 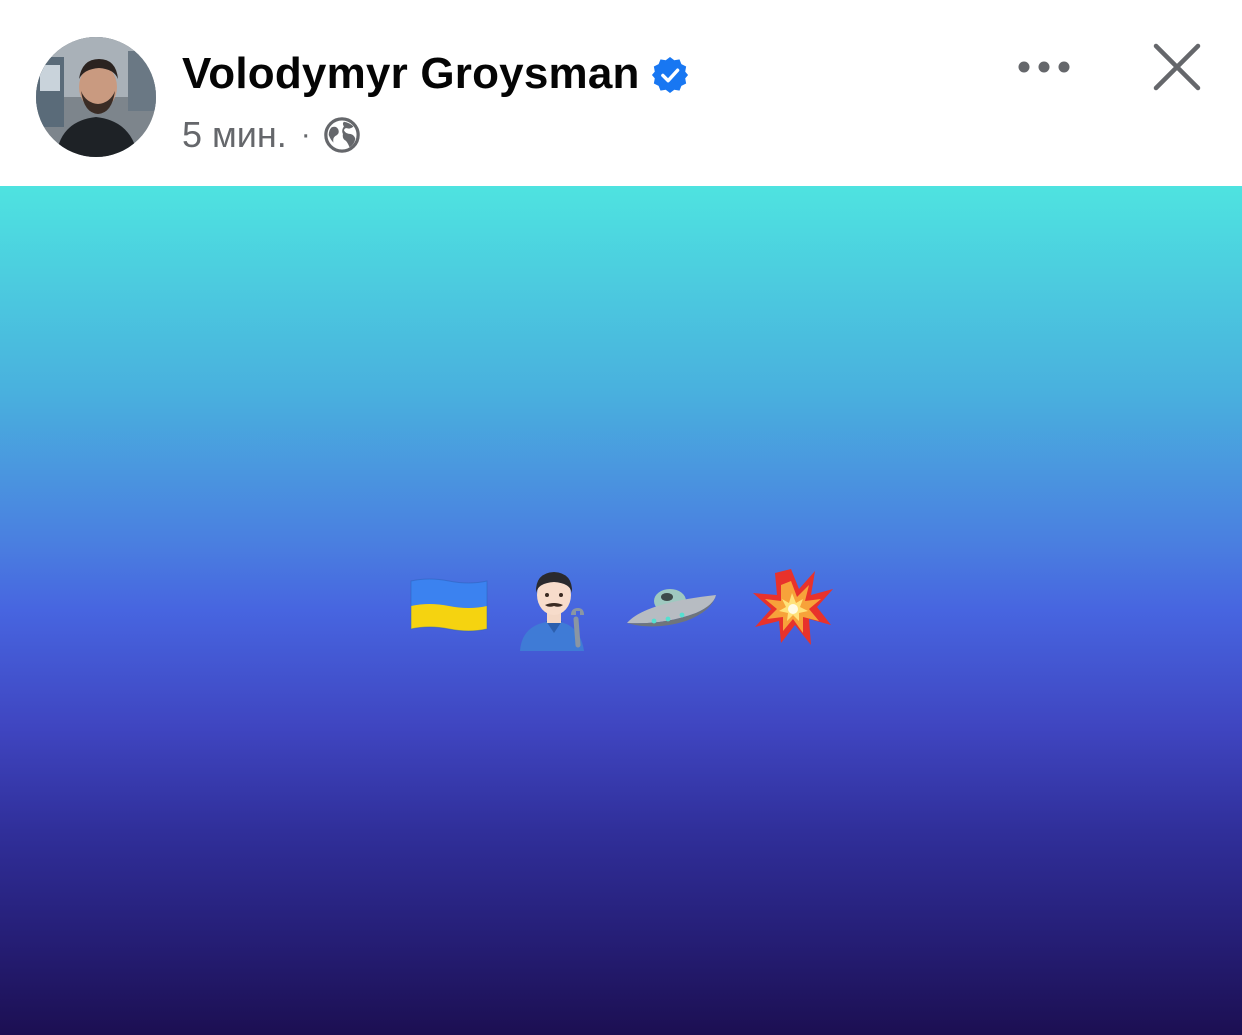 What do you see at coordinates (1044, 67) in the screenshot?
I see `more-horizontal-icon` at bounding box center [1044, 67].